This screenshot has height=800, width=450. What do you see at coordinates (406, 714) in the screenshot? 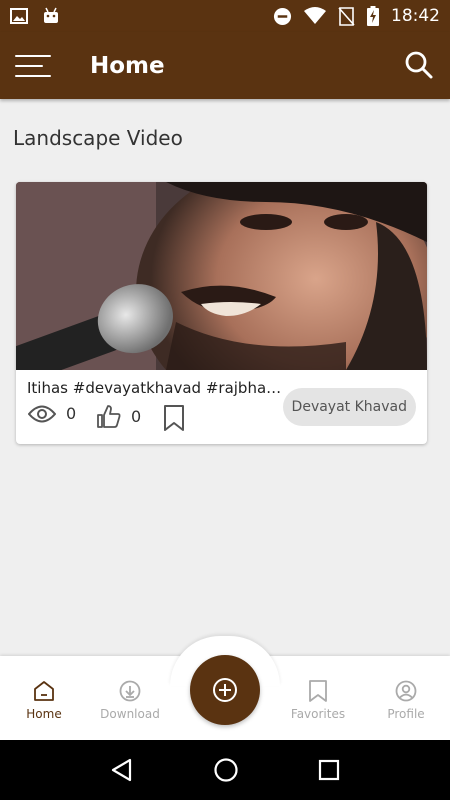
I see `nav-label-profile: Profile` at bounding box center [406, 714].